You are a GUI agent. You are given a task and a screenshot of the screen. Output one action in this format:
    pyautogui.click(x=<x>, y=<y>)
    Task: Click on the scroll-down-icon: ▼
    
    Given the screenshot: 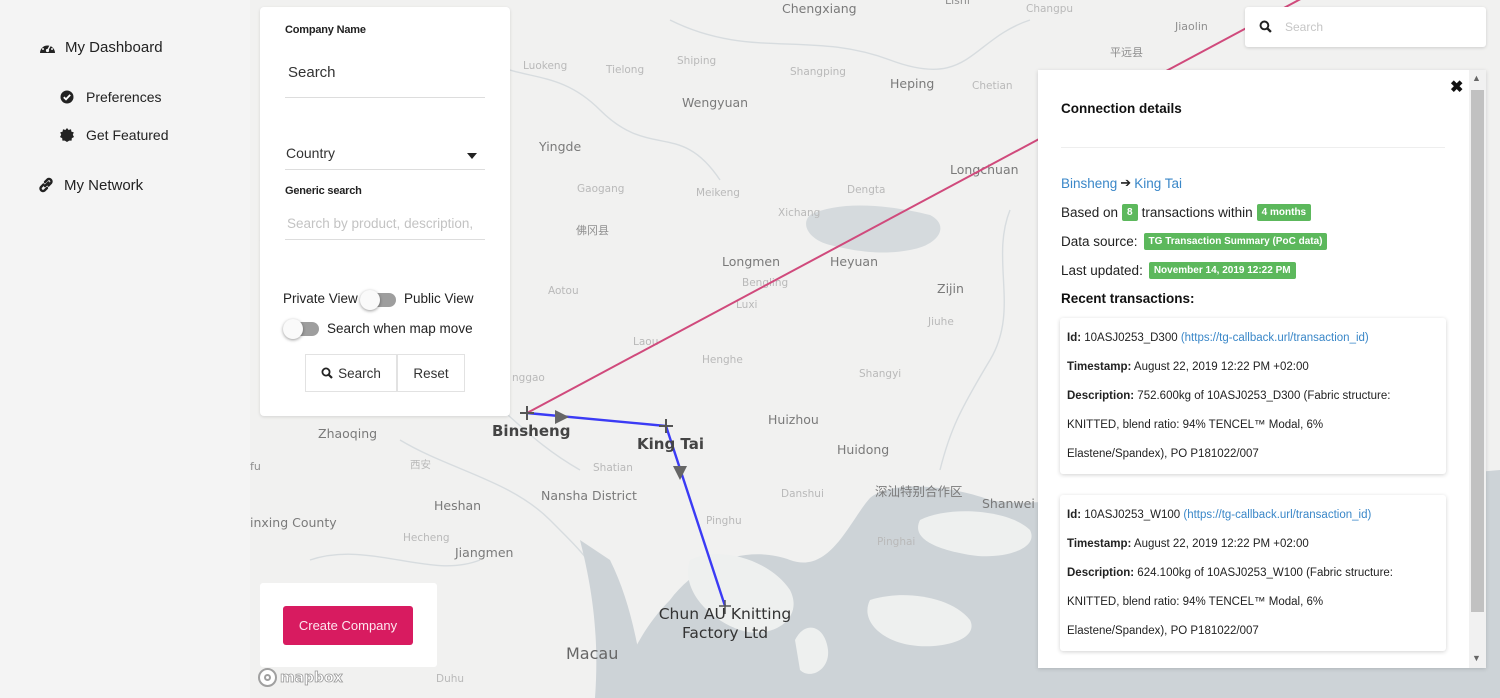 What is the action you would take?
    pyautogui.click(x=1476, y=658)
    